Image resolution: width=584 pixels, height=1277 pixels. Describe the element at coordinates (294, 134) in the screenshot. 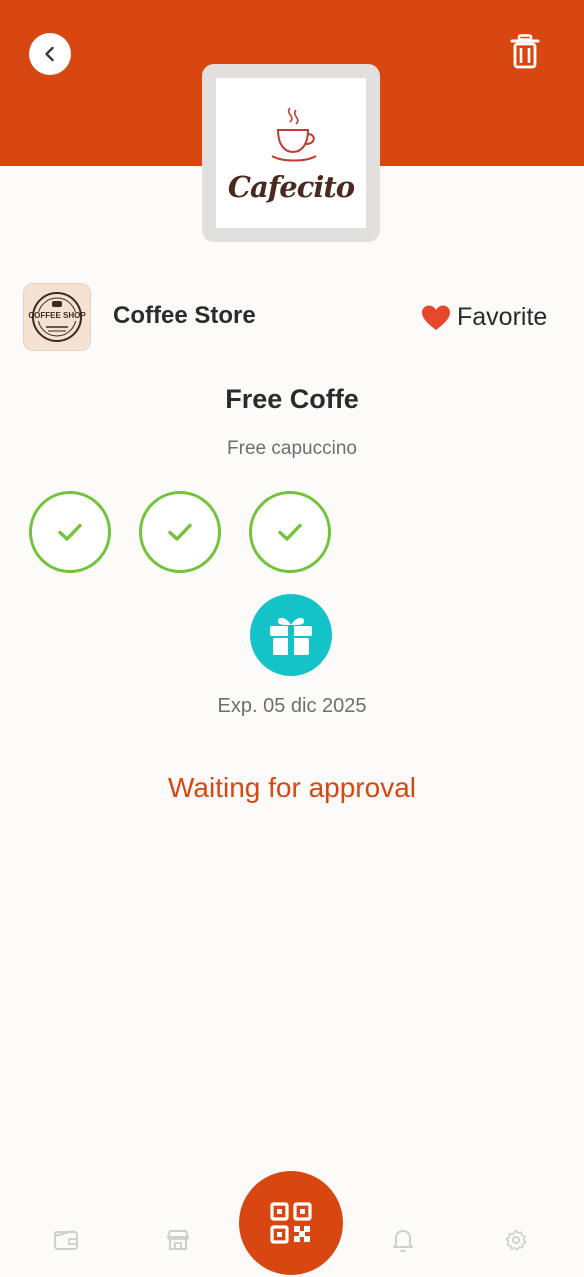

I see `coffee-cup-icon` at that location.